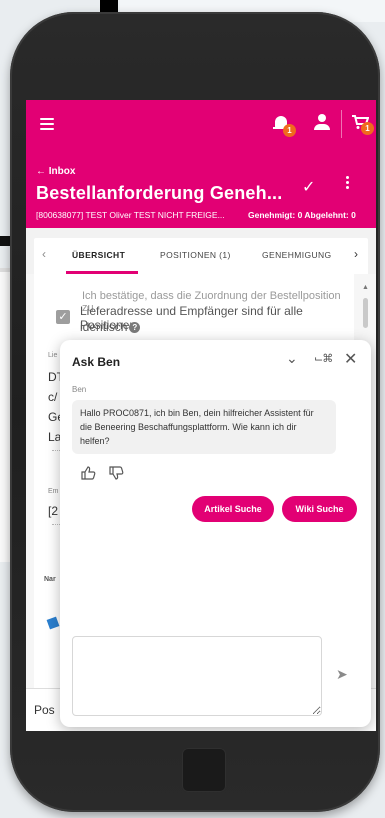 This screenshot has height=818, width=385. What do you see at coordinates (44, 254) in the screenshot?
I see `chevron-left-icon: ‹` at bounding box center [44, 254].